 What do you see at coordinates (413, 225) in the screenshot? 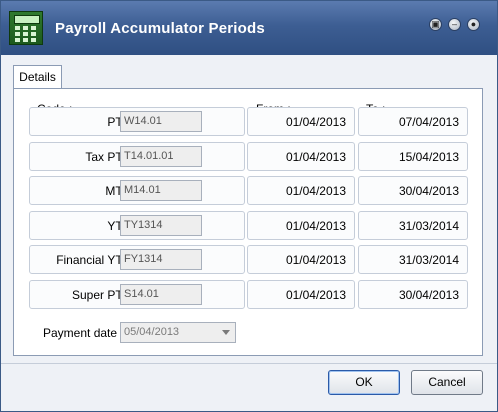
I see `ytd-to: 31/03/2014` at bounding box center [413, 225].